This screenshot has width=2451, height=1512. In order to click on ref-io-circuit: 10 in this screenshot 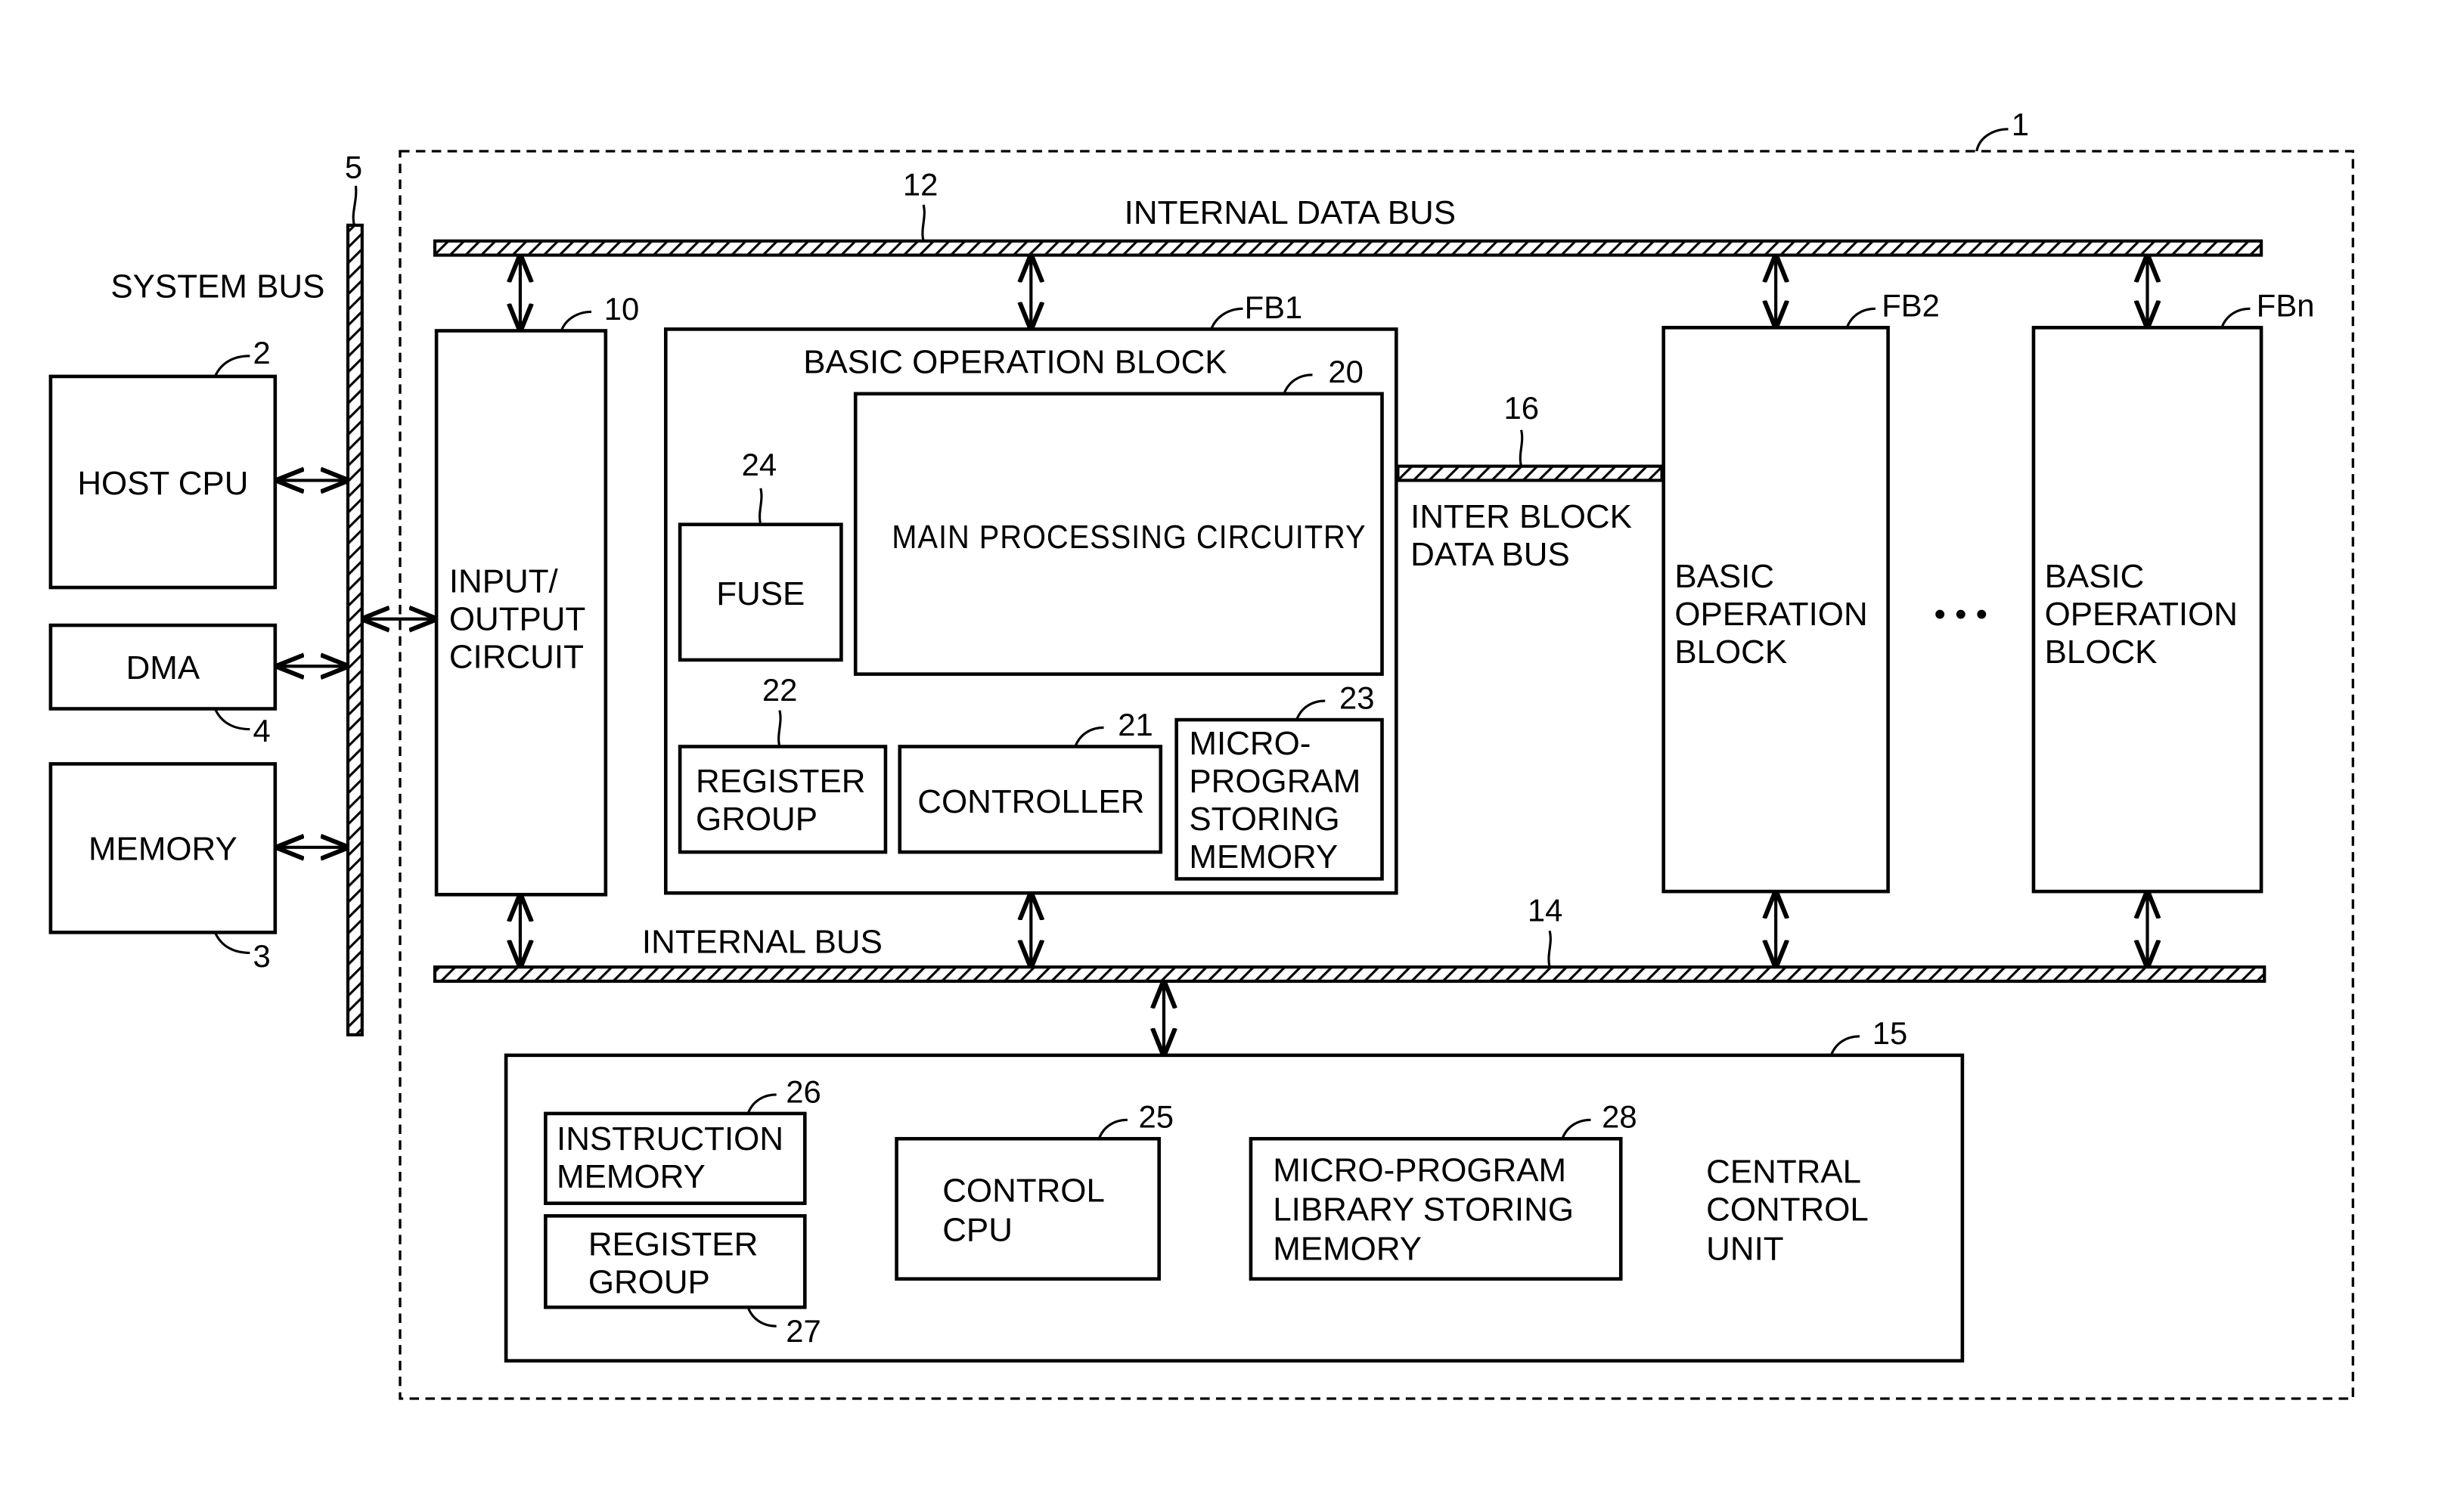, I will do `click(622, 309)`.